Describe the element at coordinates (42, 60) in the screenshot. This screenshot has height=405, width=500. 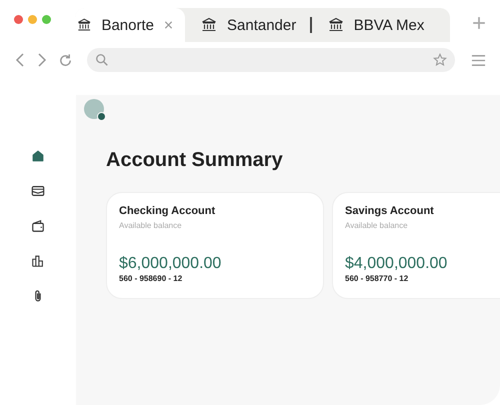
I see `forward-icon` at that location.